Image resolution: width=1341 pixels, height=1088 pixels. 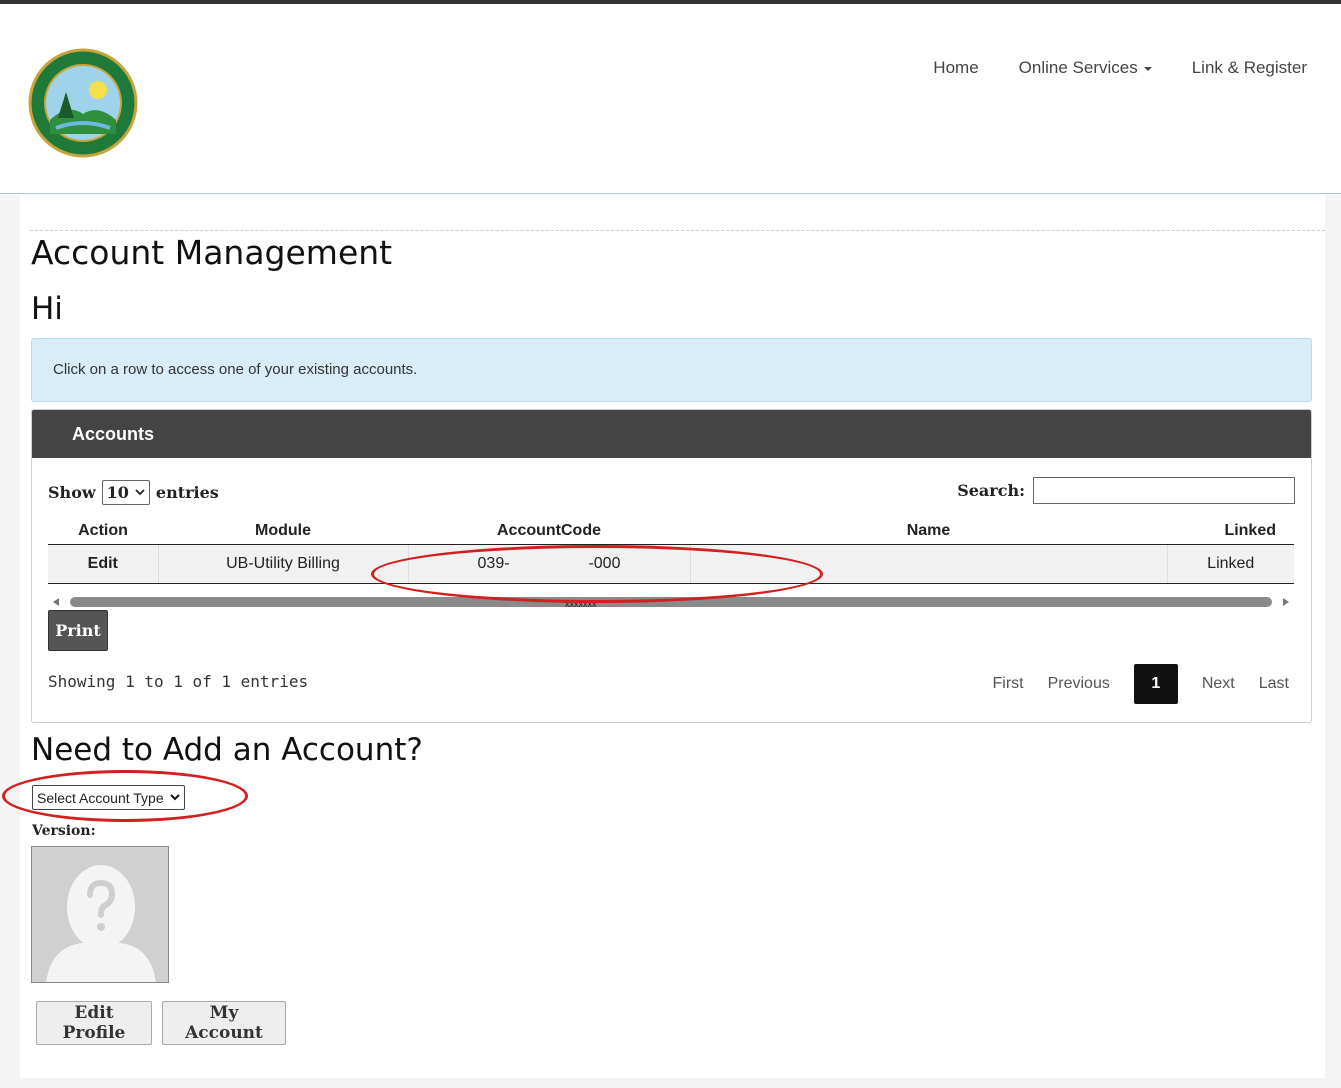 I want to click on row-accountcode: 039- -000, so click(x=549, y=564).